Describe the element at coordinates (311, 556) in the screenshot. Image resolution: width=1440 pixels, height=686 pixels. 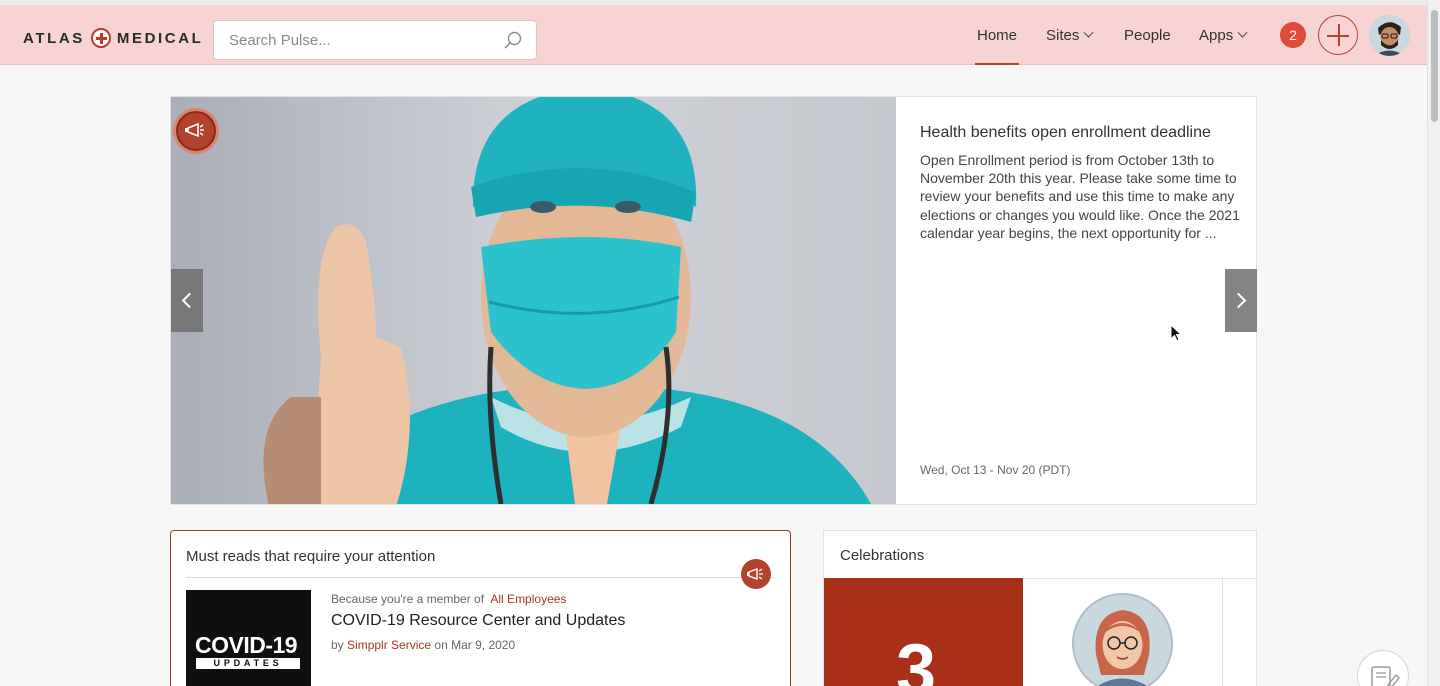
I see `must-reads-title: Must reads that require your attention` at that location.